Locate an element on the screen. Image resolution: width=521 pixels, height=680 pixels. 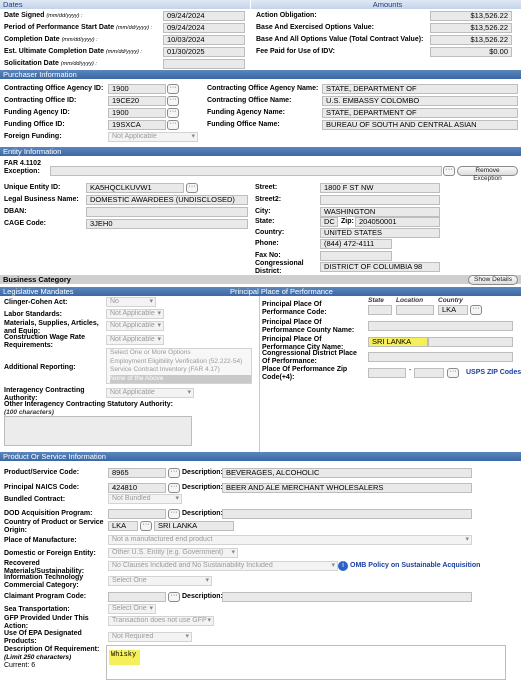
exception-field is located at coordinates (246, 171).